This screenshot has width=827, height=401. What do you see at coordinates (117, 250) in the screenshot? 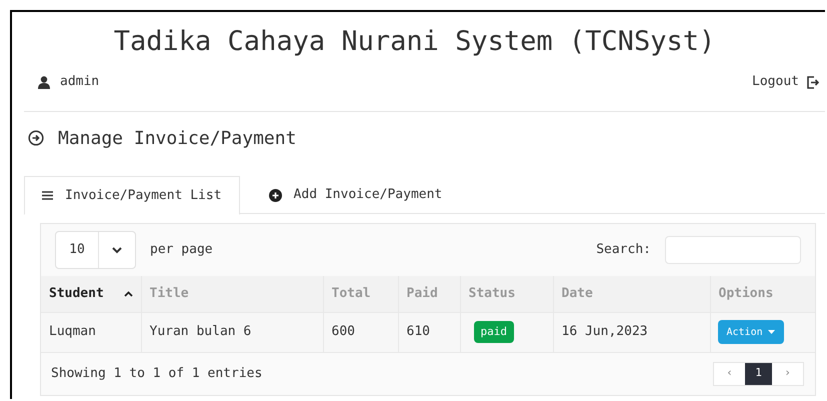
I see `chevron-down-icon` at bounding box center [117, 250].